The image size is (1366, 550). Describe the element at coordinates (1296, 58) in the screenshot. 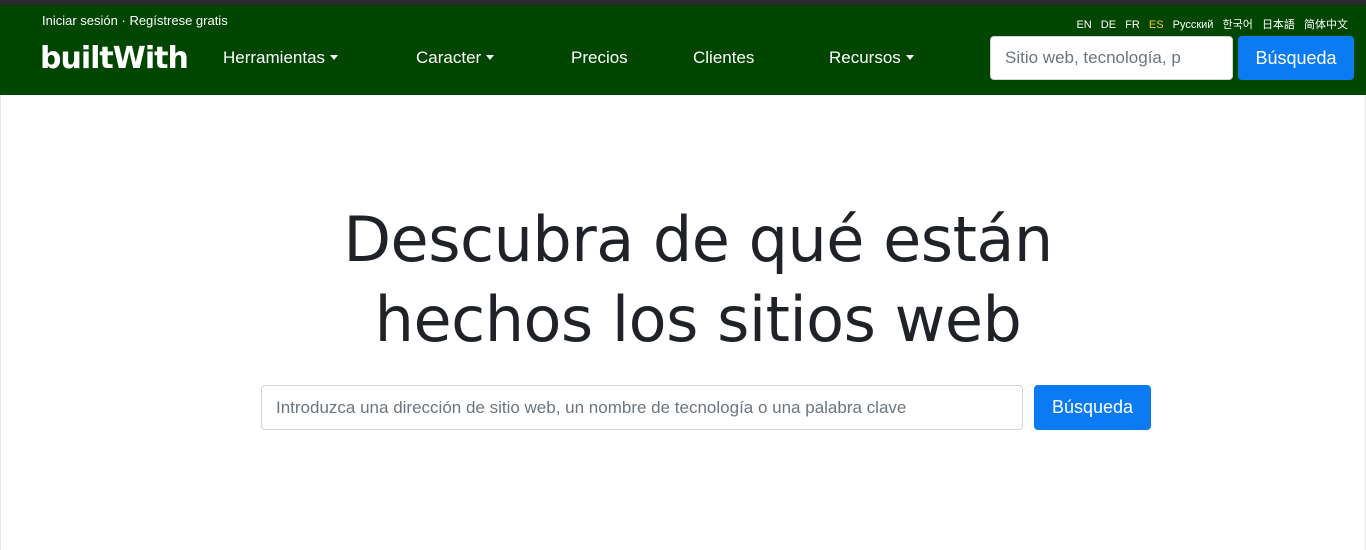

I see `header-search-button: Búsqueda` at that location.